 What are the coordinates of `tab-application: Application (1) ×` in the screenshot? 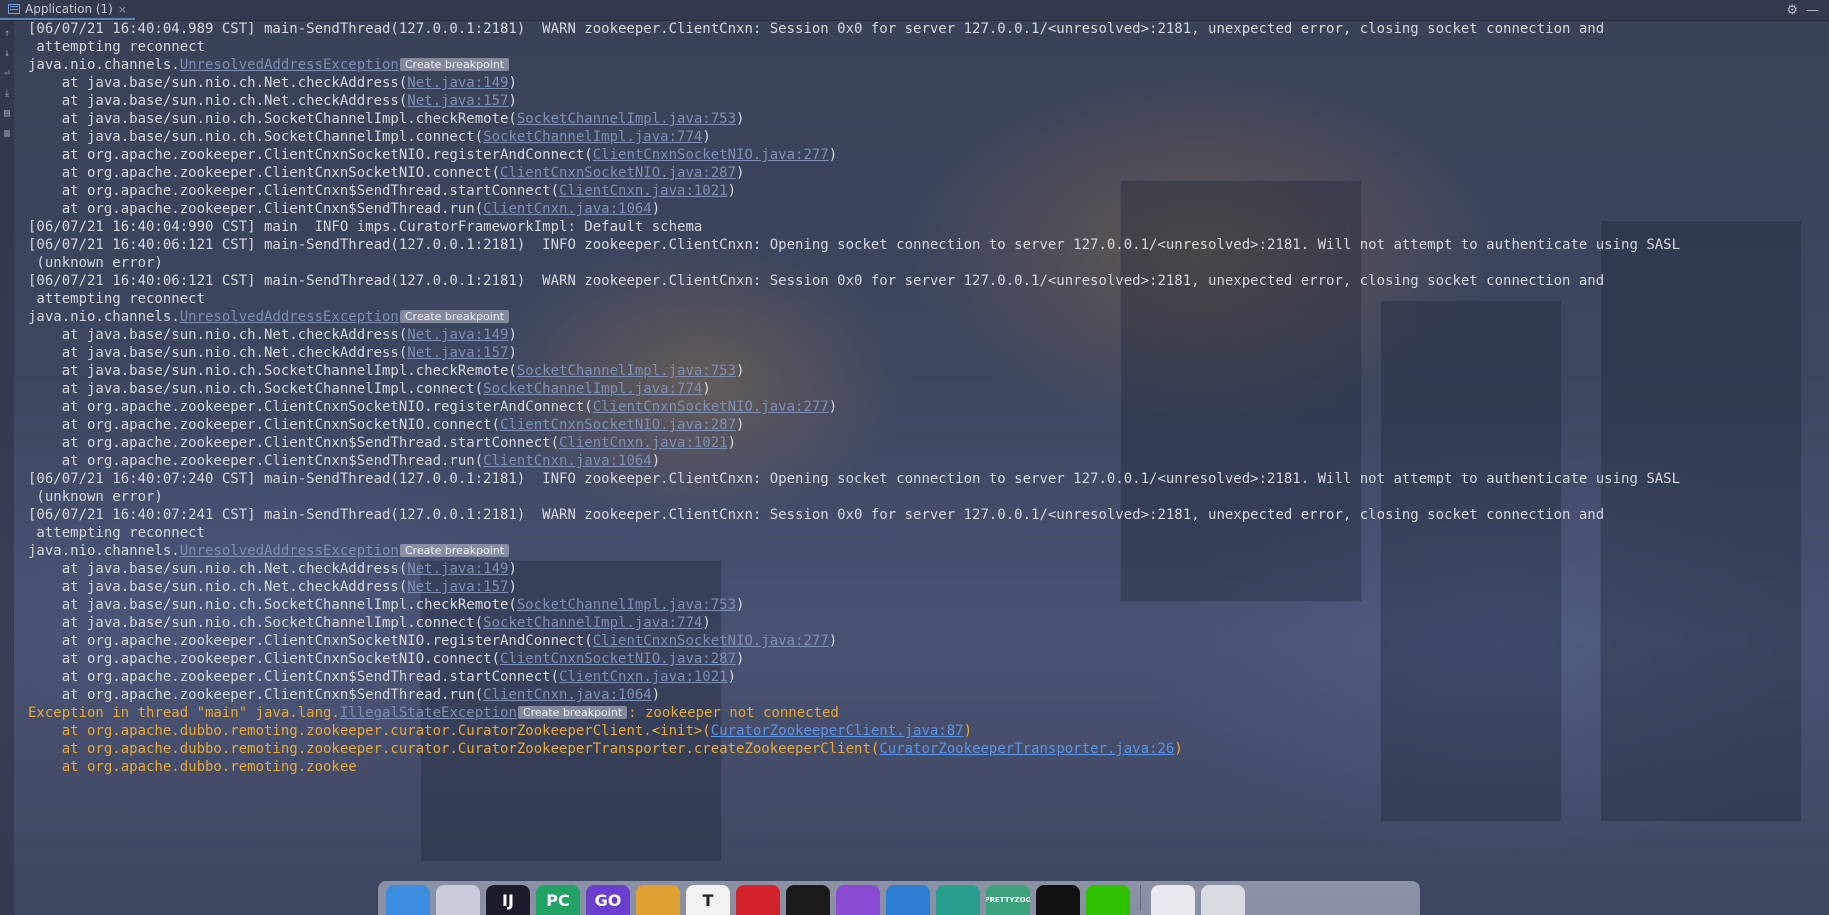 It's located at (68, 10).